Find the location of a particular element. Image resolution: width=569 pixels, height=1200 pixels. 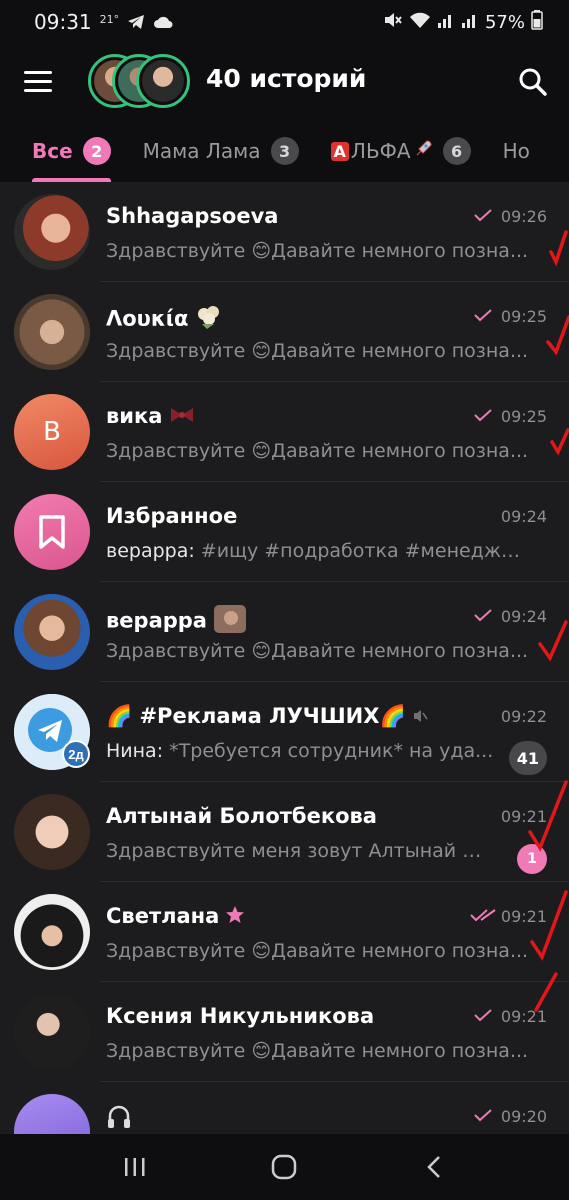

tab-badge: 3 is located at coordinates (284, 151).